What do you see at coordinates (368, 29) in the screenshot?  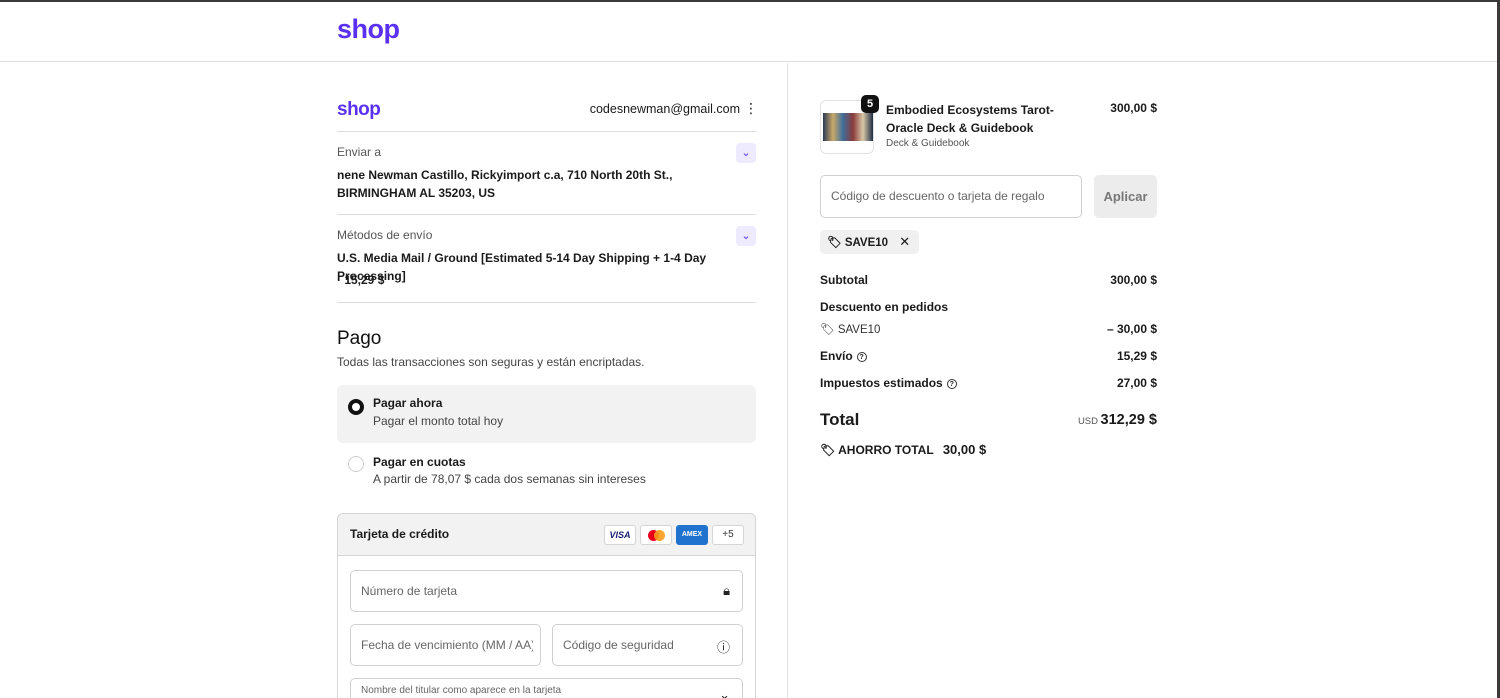 I see `shop-logo: shop` at bounding box center [368, 29].